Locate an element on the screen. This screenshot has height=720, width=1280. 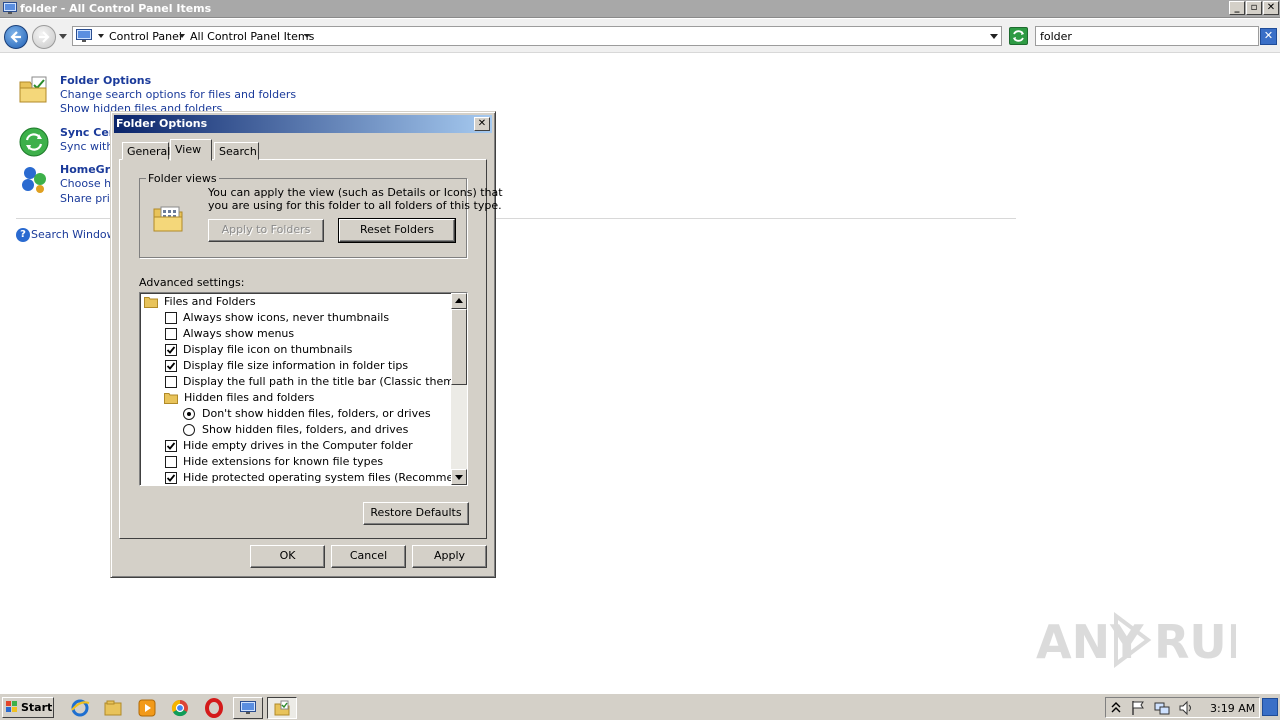
arrow-down-icon is located at coordinates (459, 477).